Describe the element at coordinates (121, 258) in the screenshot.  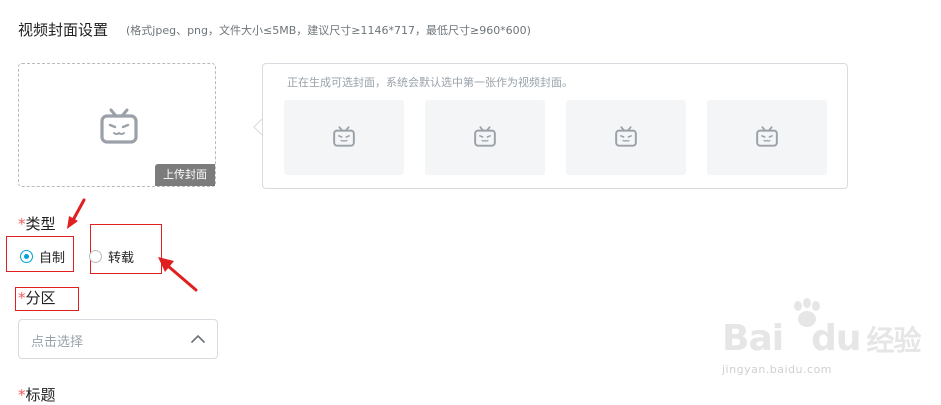
I see `radio-repost-label: 转载` at that location.